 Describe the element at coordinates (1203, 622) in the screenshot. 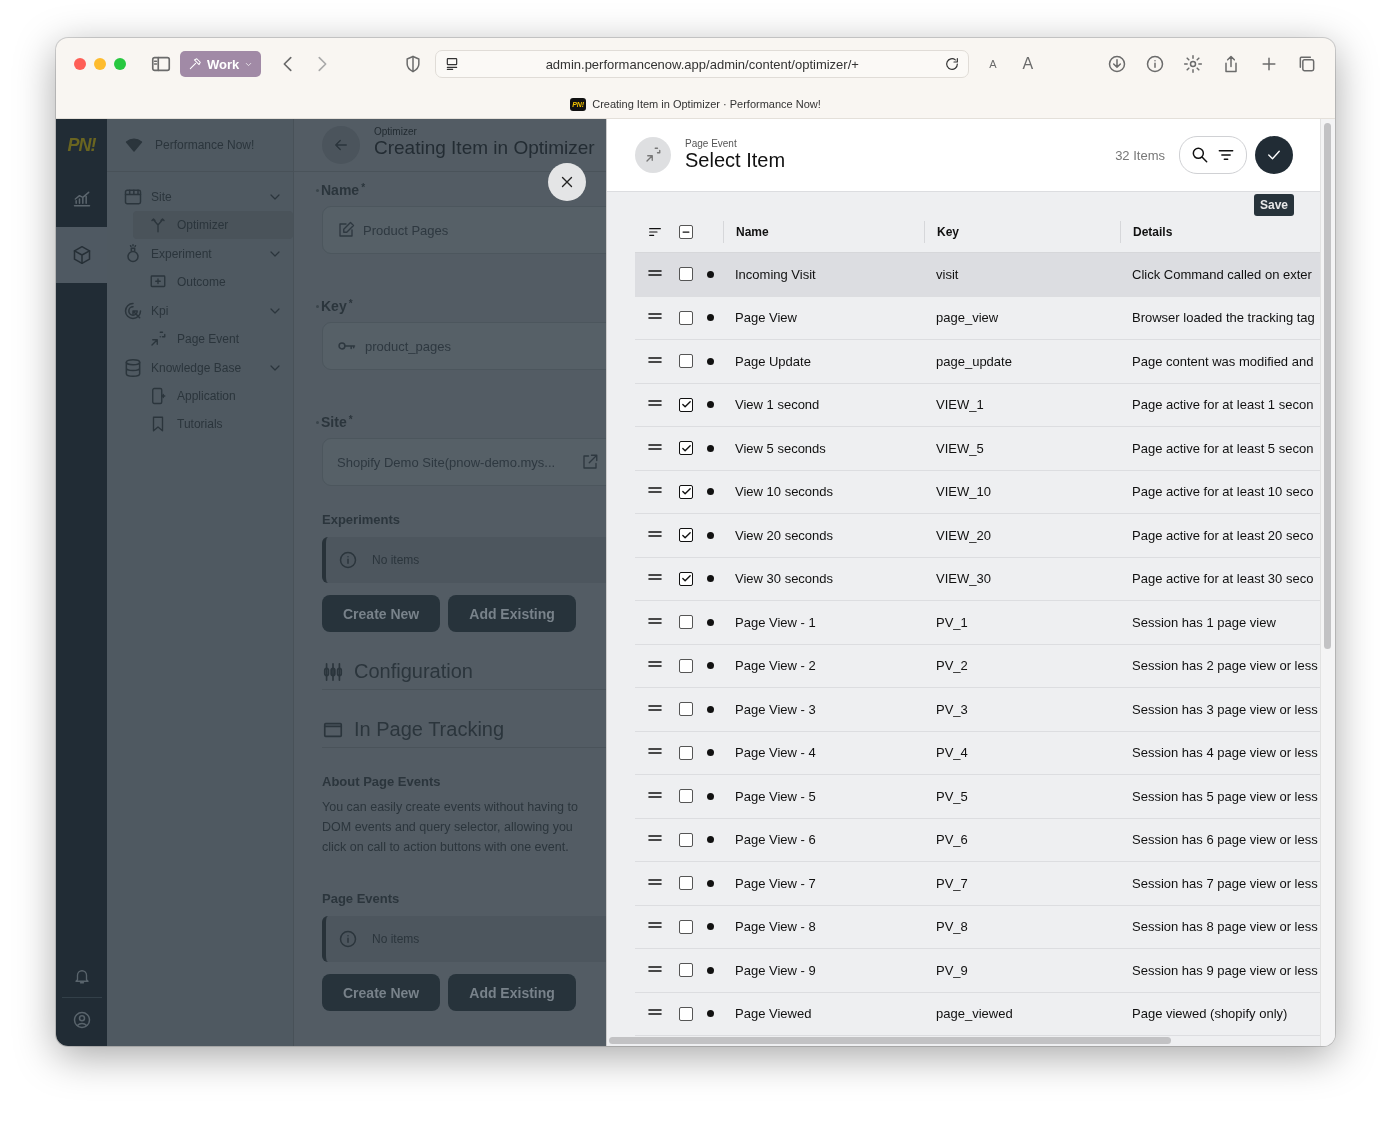

I see `details-cell-text: Session has 1 page view` at that location.